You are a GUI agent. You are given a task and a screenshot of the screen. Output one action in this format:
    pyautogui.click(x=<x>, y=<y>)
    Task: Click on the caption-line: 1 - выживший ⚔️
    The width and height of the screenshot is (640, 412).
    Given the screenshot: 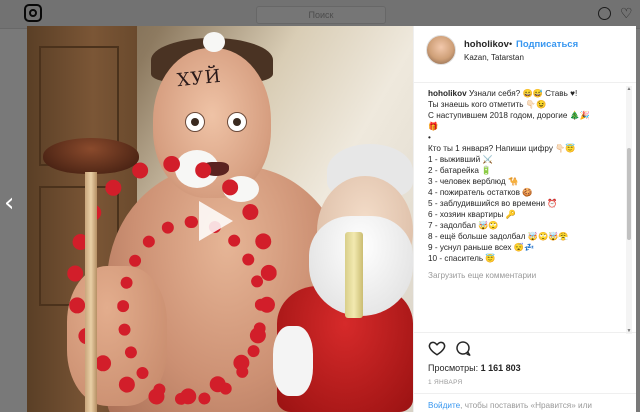 What is the action you would take?
    pyautogui.click(x=460, y=159)
    